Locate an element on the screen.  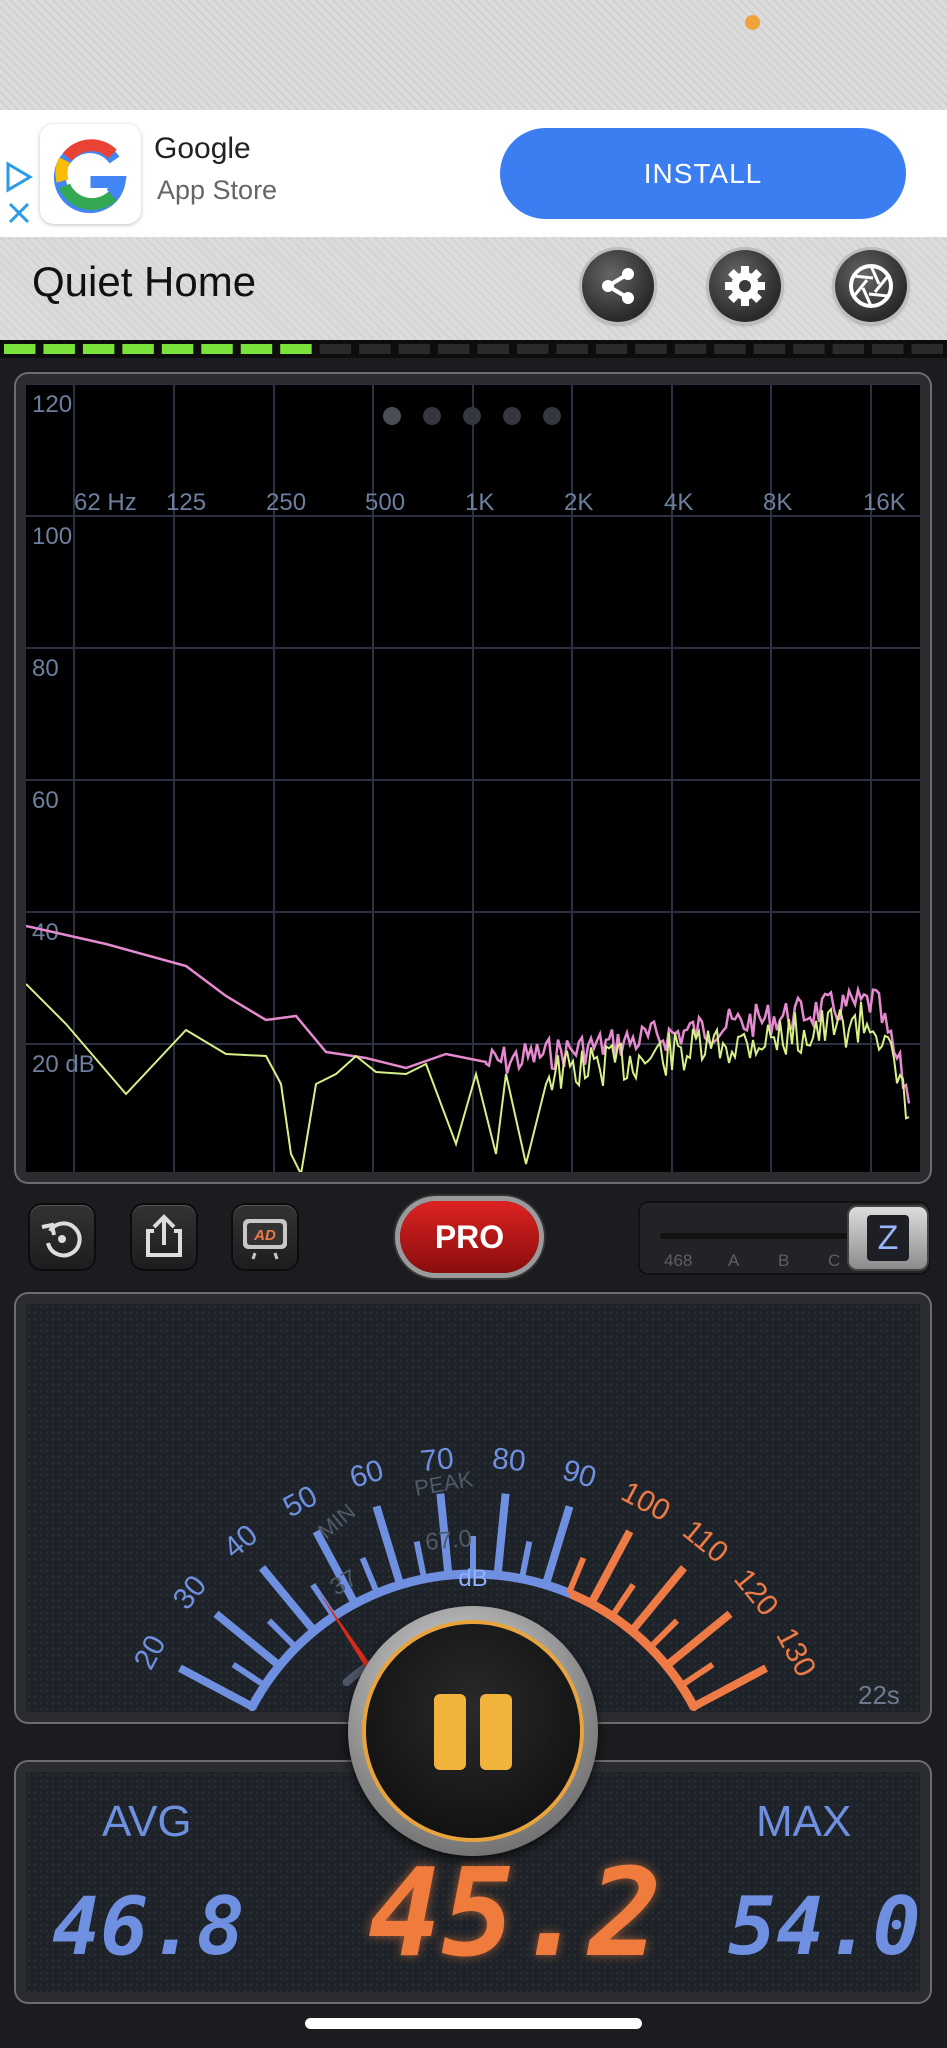
reset-button is located at coordinates (62, 1237).